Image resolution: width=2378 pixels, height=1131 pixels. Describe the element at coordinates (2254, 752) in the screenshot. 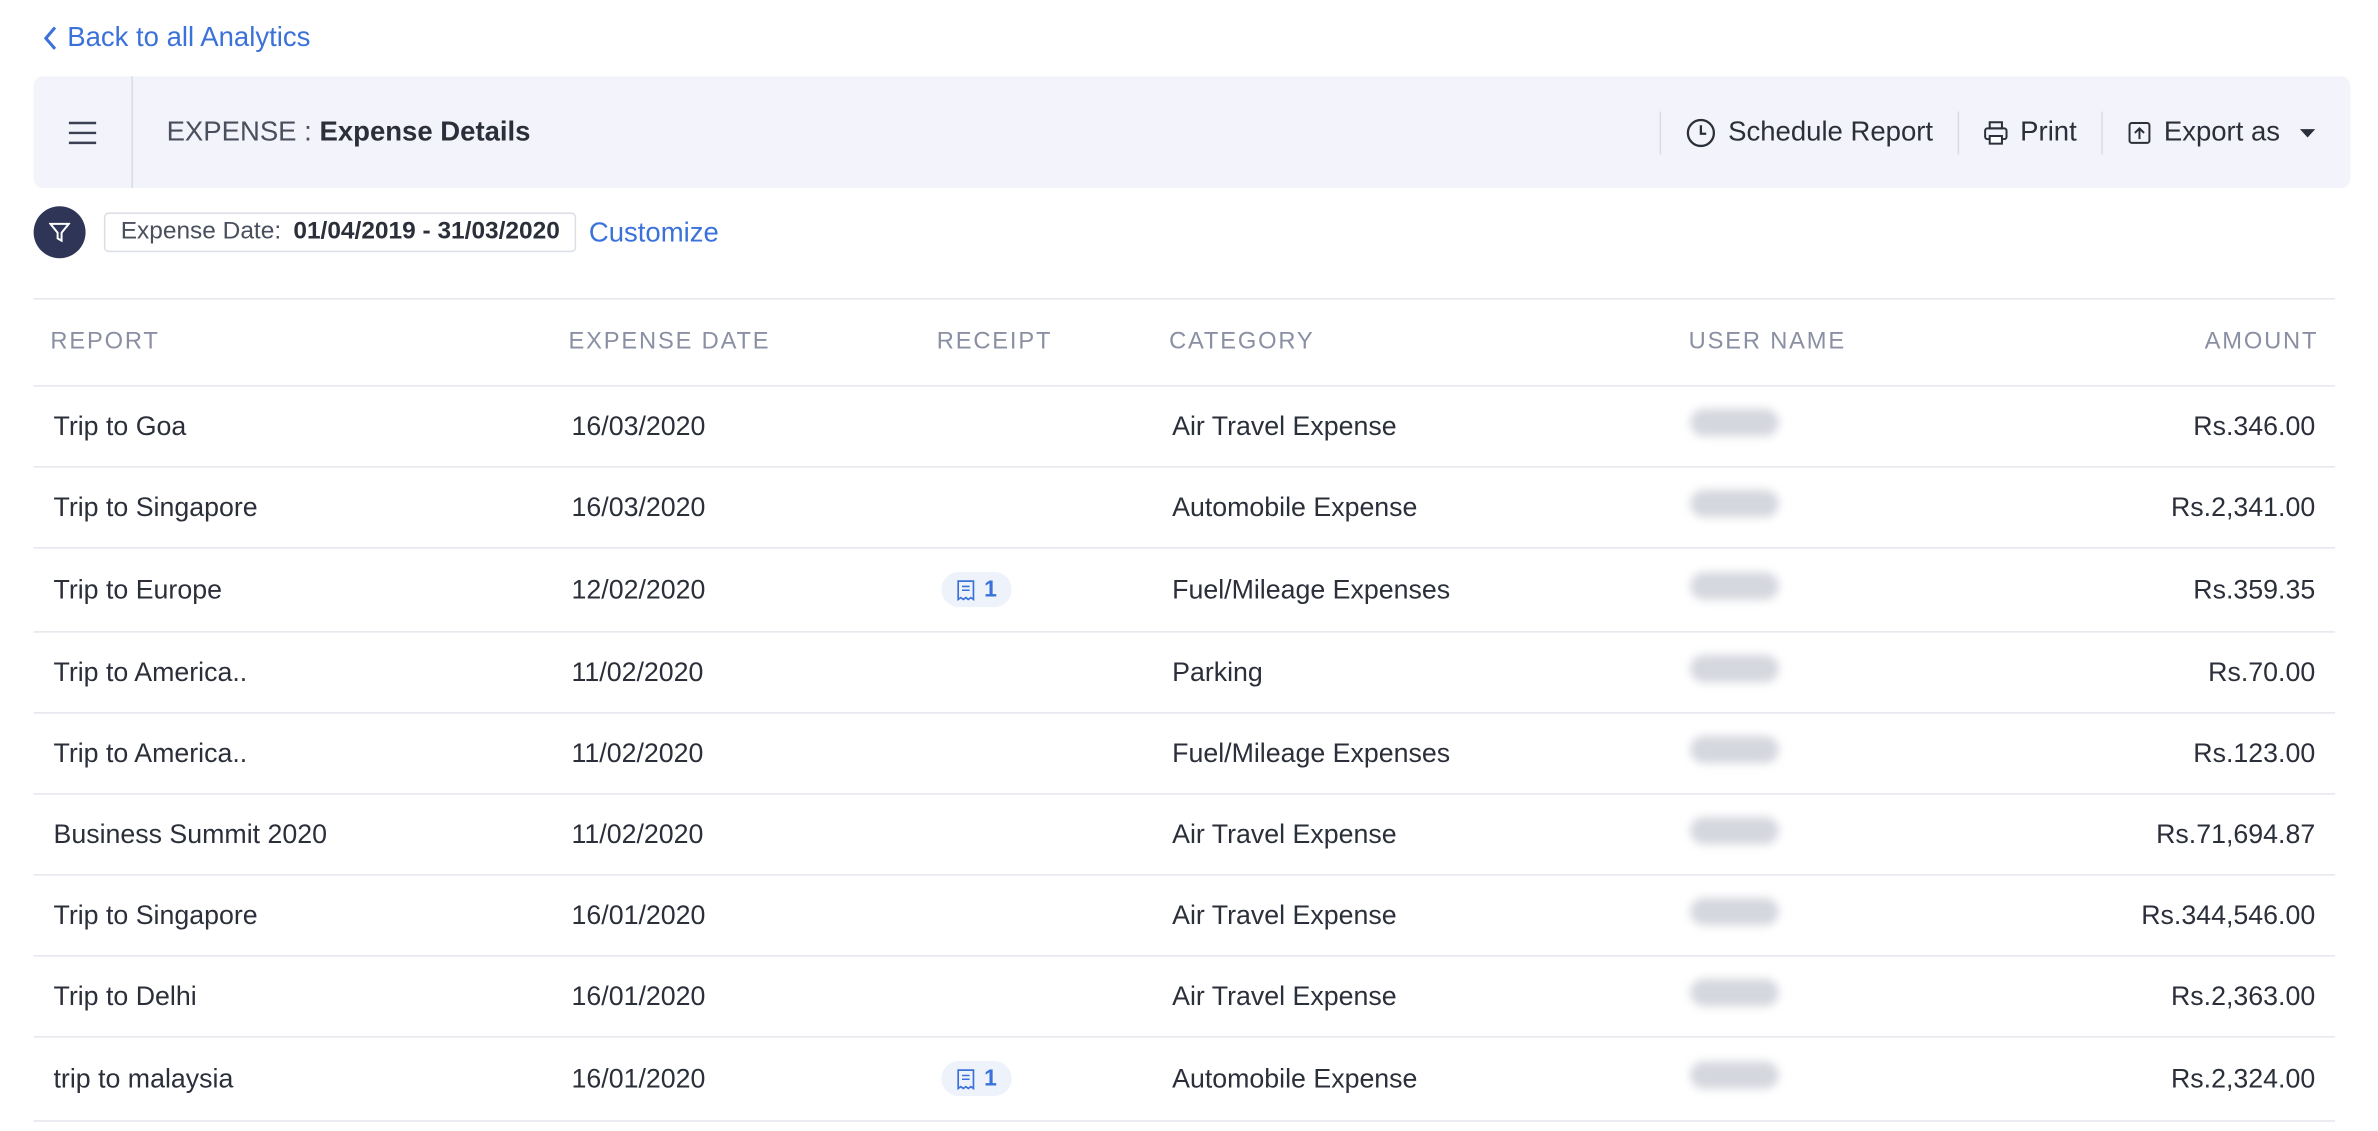

I see `amount-cell: Rs.123.00` at that location.